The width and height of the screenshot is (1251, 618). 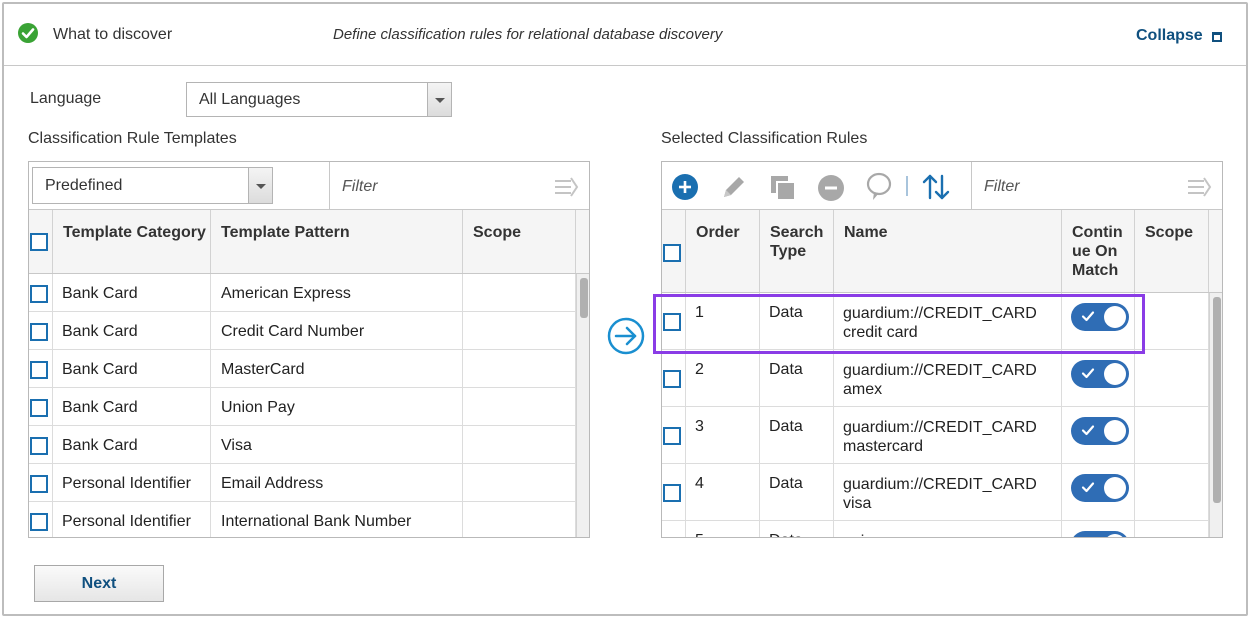 What do you see at coordinates (1002, 186) in the screenshot?
I see `selected-rules-filter-placeholder: Filter` at bounding box center [1002, 186].